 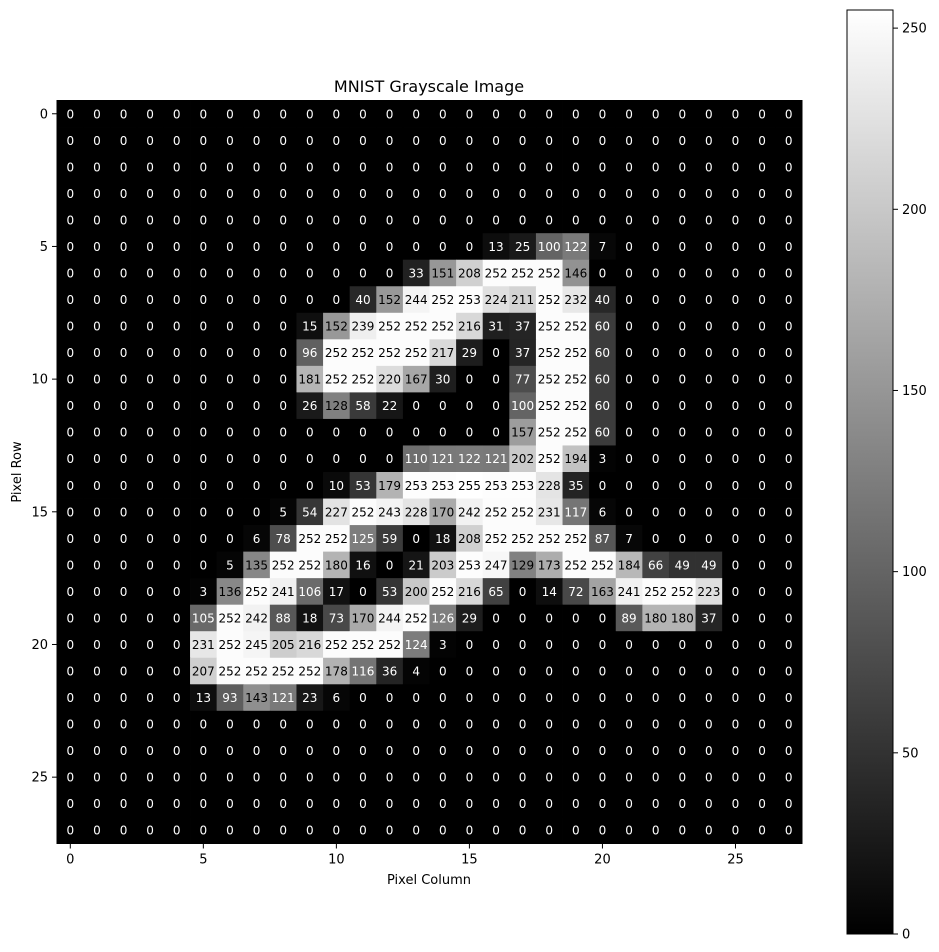 What do you see at coordinates (549, 247) in the screenshot?
I see `cell-value-label: 100` at bounding box center [549, 247].